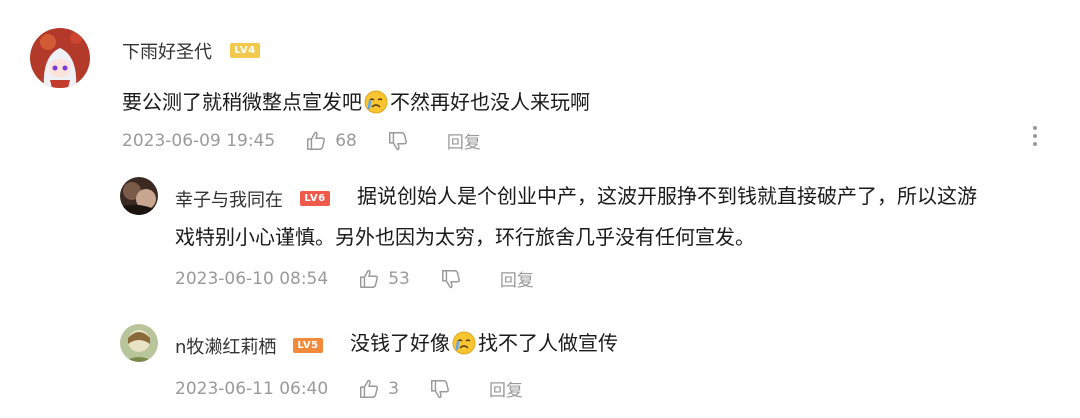  I want to click on comment-text-line: 戏特别小心谨慎。另外也因为太穷，环行旅舍几乎没有任何宣发。, so click(465, 237).